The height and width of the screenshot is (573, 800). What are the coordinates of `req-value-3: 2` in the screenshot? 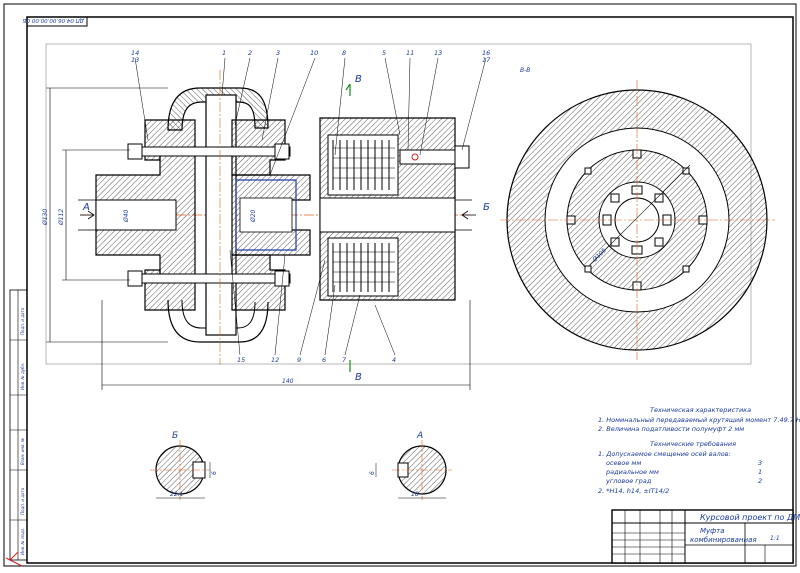 It's located at (760, 481).